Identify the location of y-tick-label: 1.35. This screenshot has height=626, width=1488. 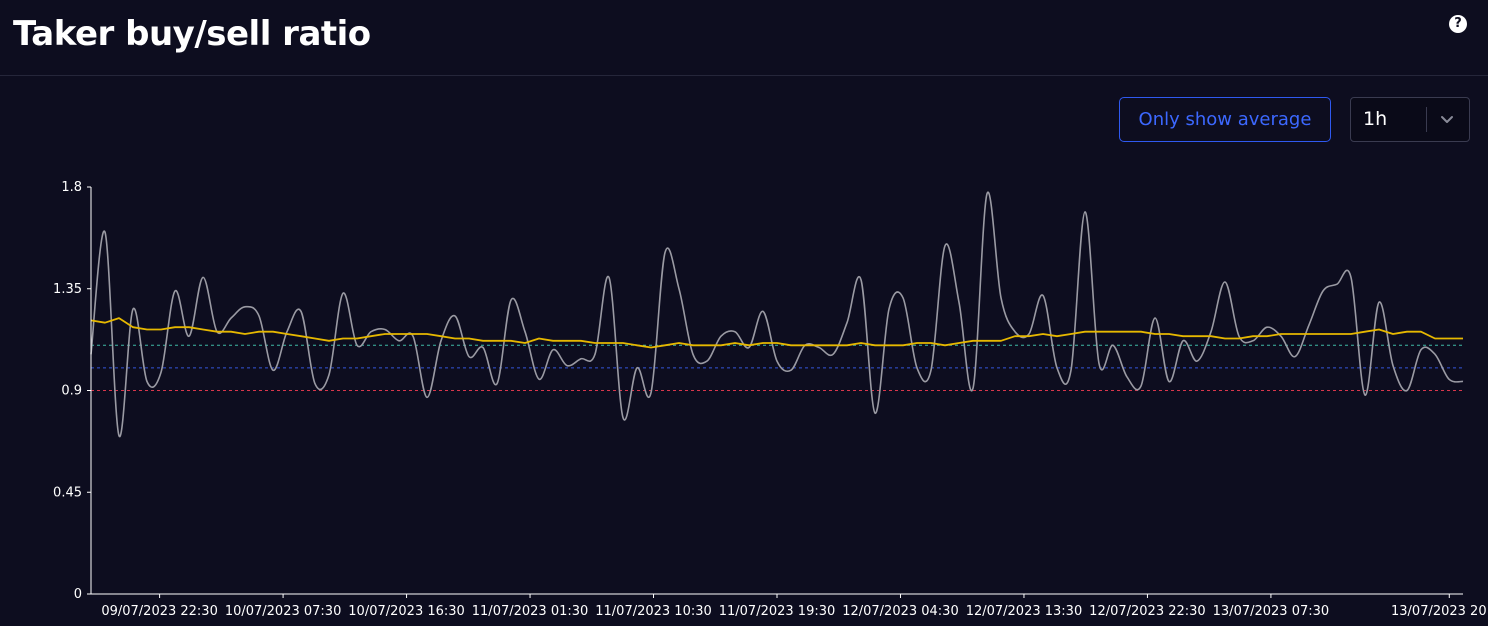
(67, 289).